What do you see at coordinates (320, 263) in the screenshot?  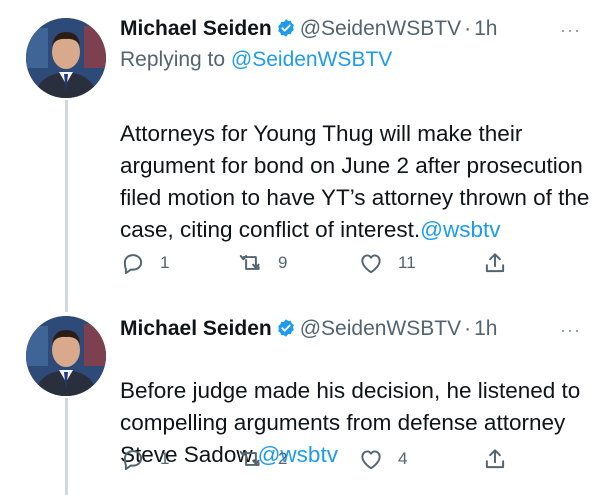 I see `tweet-actions: 1 9 11` at bounding box center [320, 263].